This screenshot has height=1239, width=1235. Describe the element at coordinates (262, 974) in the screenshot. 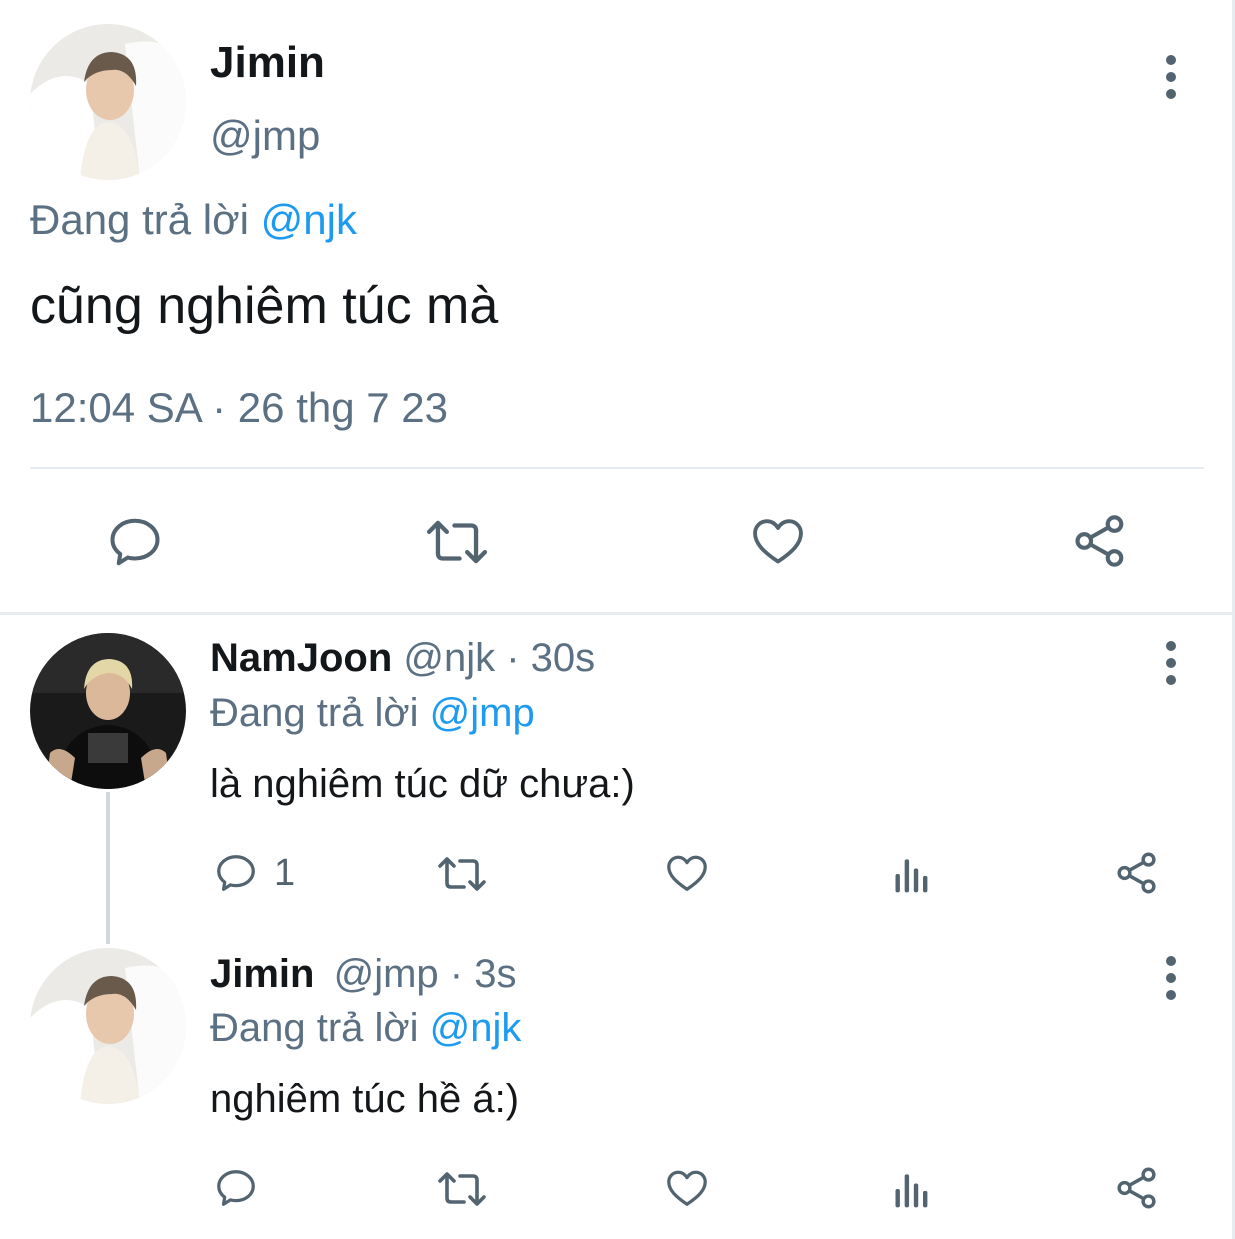

I see `reply-author-name: Jimin` at that location.